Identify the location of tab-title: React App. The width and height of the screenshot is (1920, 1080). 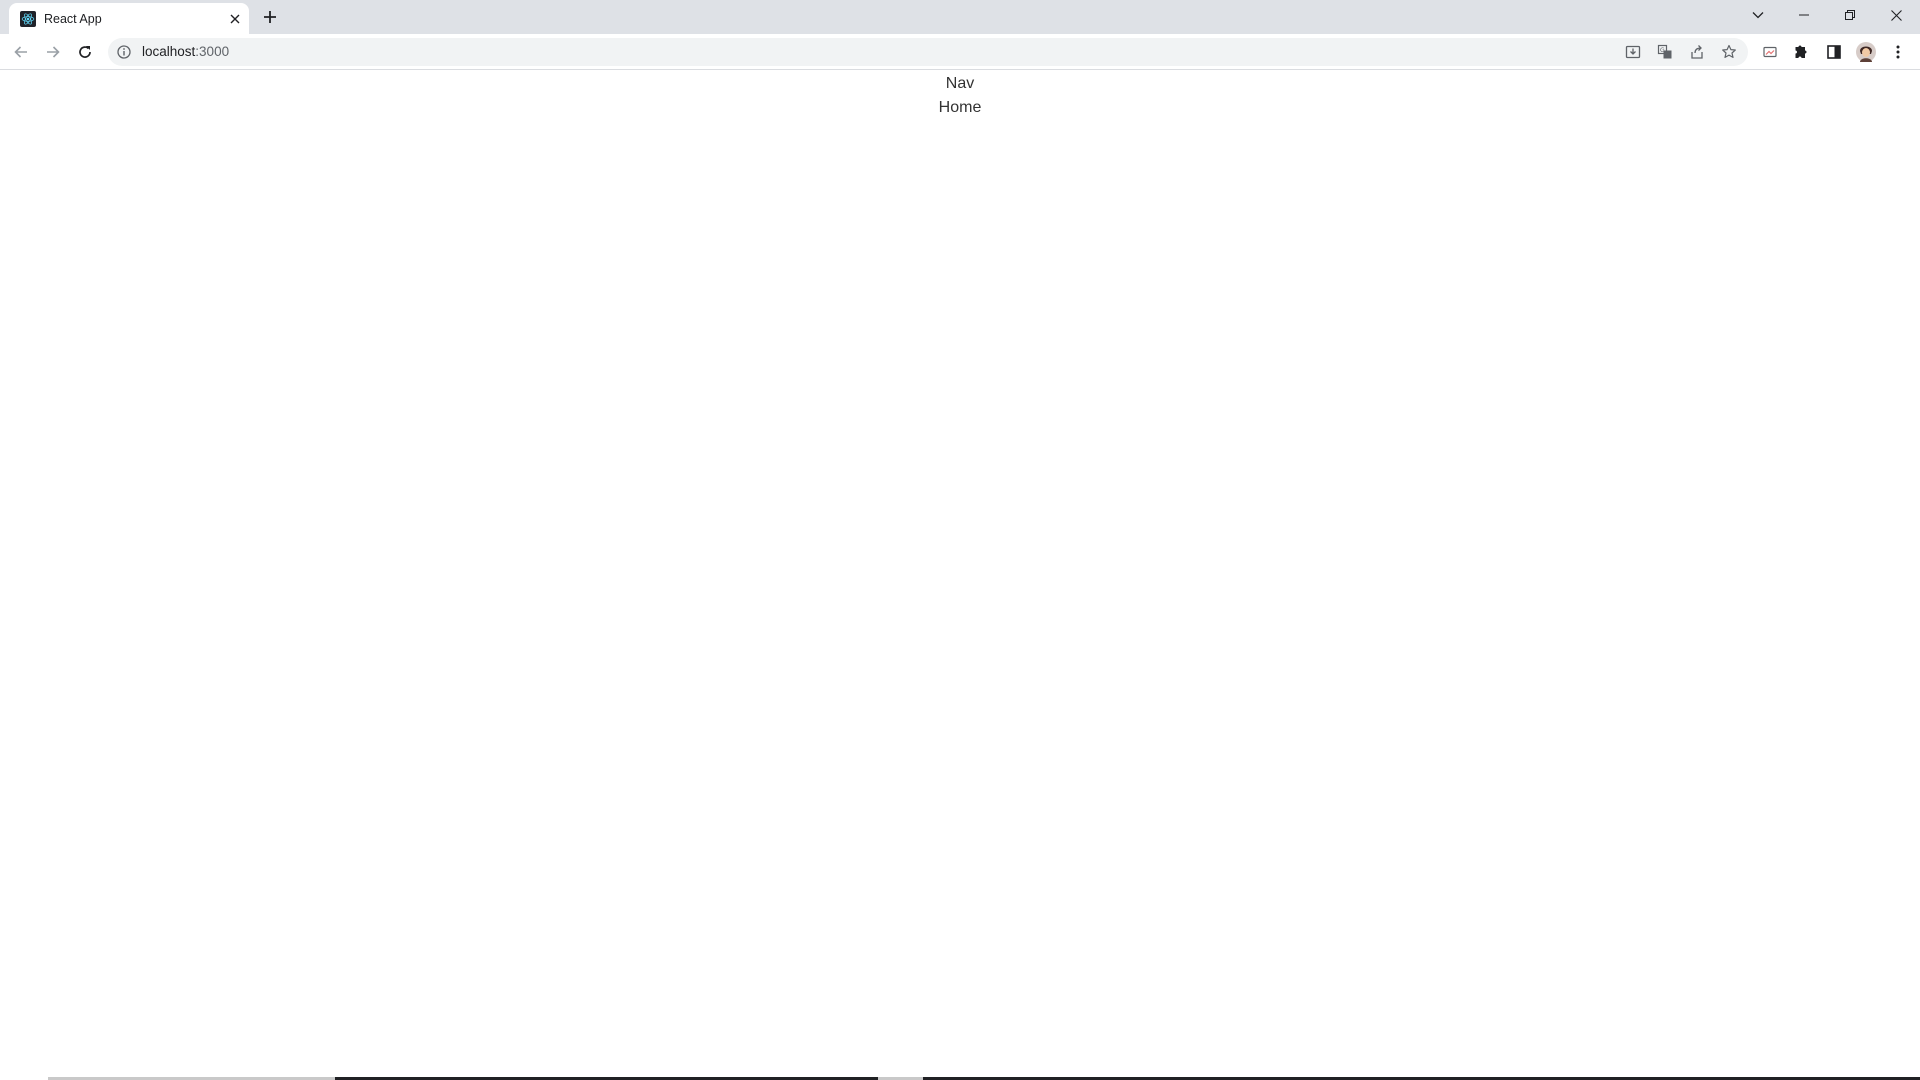
(73, 19).